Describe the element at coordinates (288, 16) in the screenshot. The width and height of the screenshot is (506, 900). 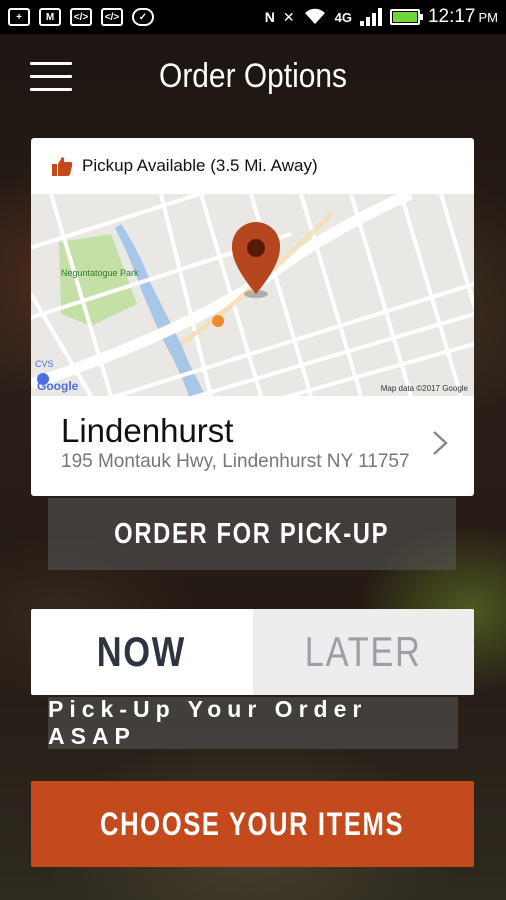
I see `mute-icon: ✕` at that location.